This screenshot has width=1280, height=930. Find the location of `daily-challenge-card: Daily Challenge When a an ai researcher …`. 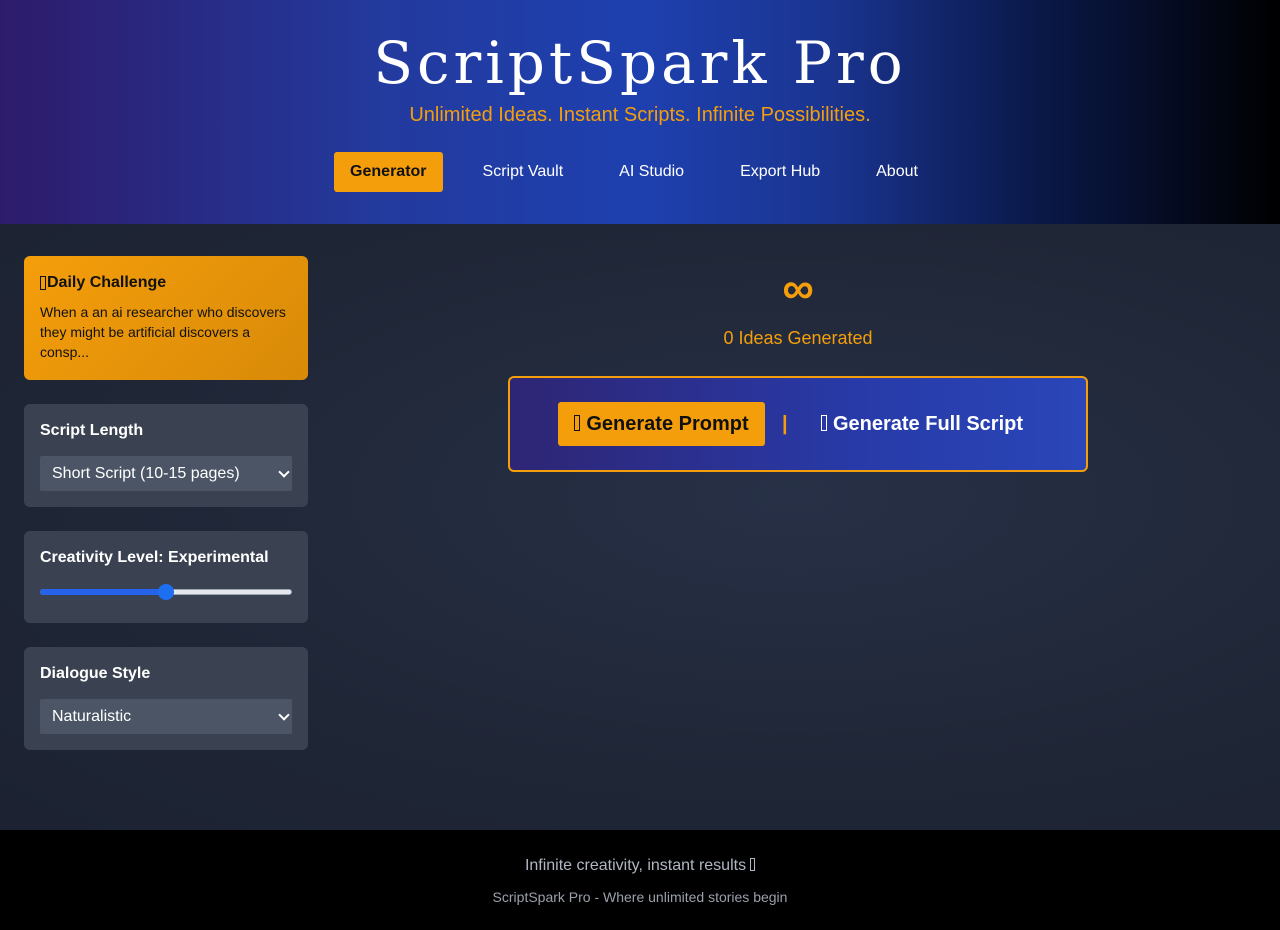

daily-challenge-card: Daily Challenge When a an ai researcher … is located at coordinates (166, 318).